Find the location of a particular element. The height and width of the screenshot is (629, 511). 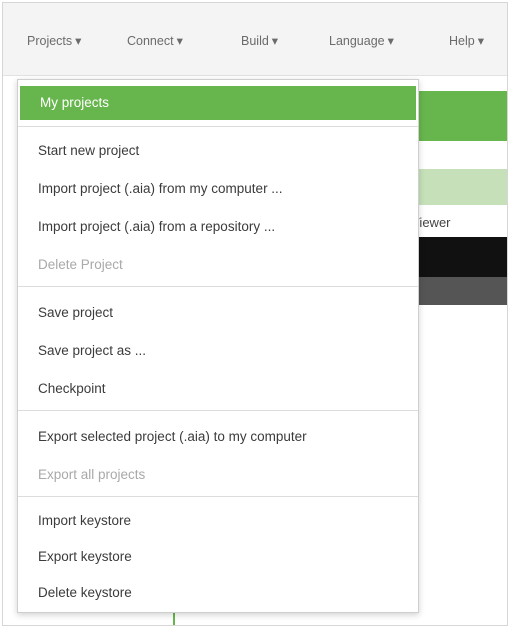

menu-item-checkpoint: Checkpoint is located at coordinates (218, 389).